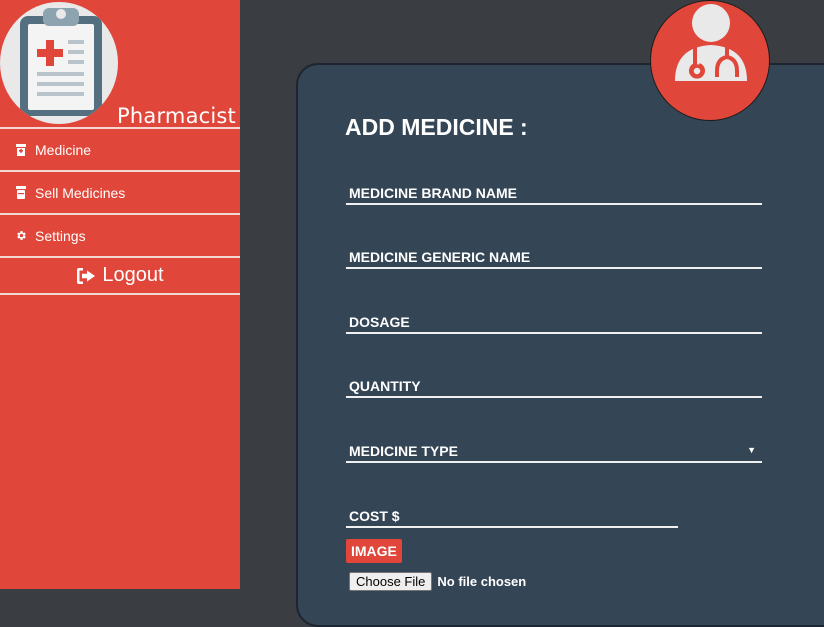 Image resolution: width=824 pixels, height=627 pixels. I want to click on sidebar-nav: Medicine Sell Medicines Settings Logout, so click(120, 211).